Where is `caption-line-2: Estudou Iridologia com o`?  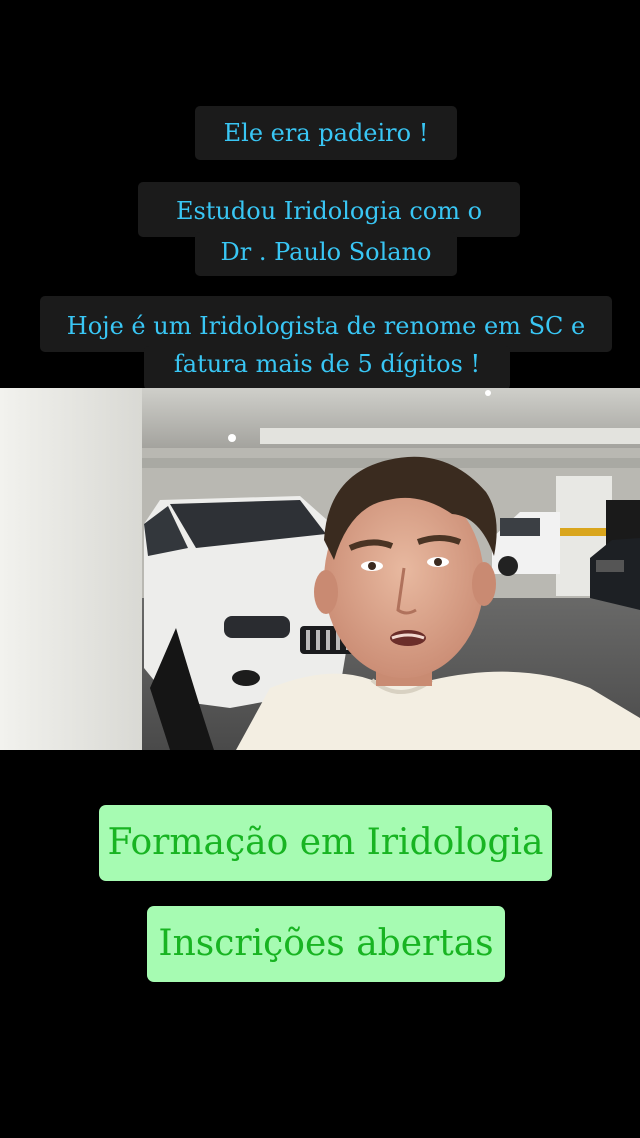
caption-line-2: Estudou Iridologia com o is located at coordinates (329, 209).